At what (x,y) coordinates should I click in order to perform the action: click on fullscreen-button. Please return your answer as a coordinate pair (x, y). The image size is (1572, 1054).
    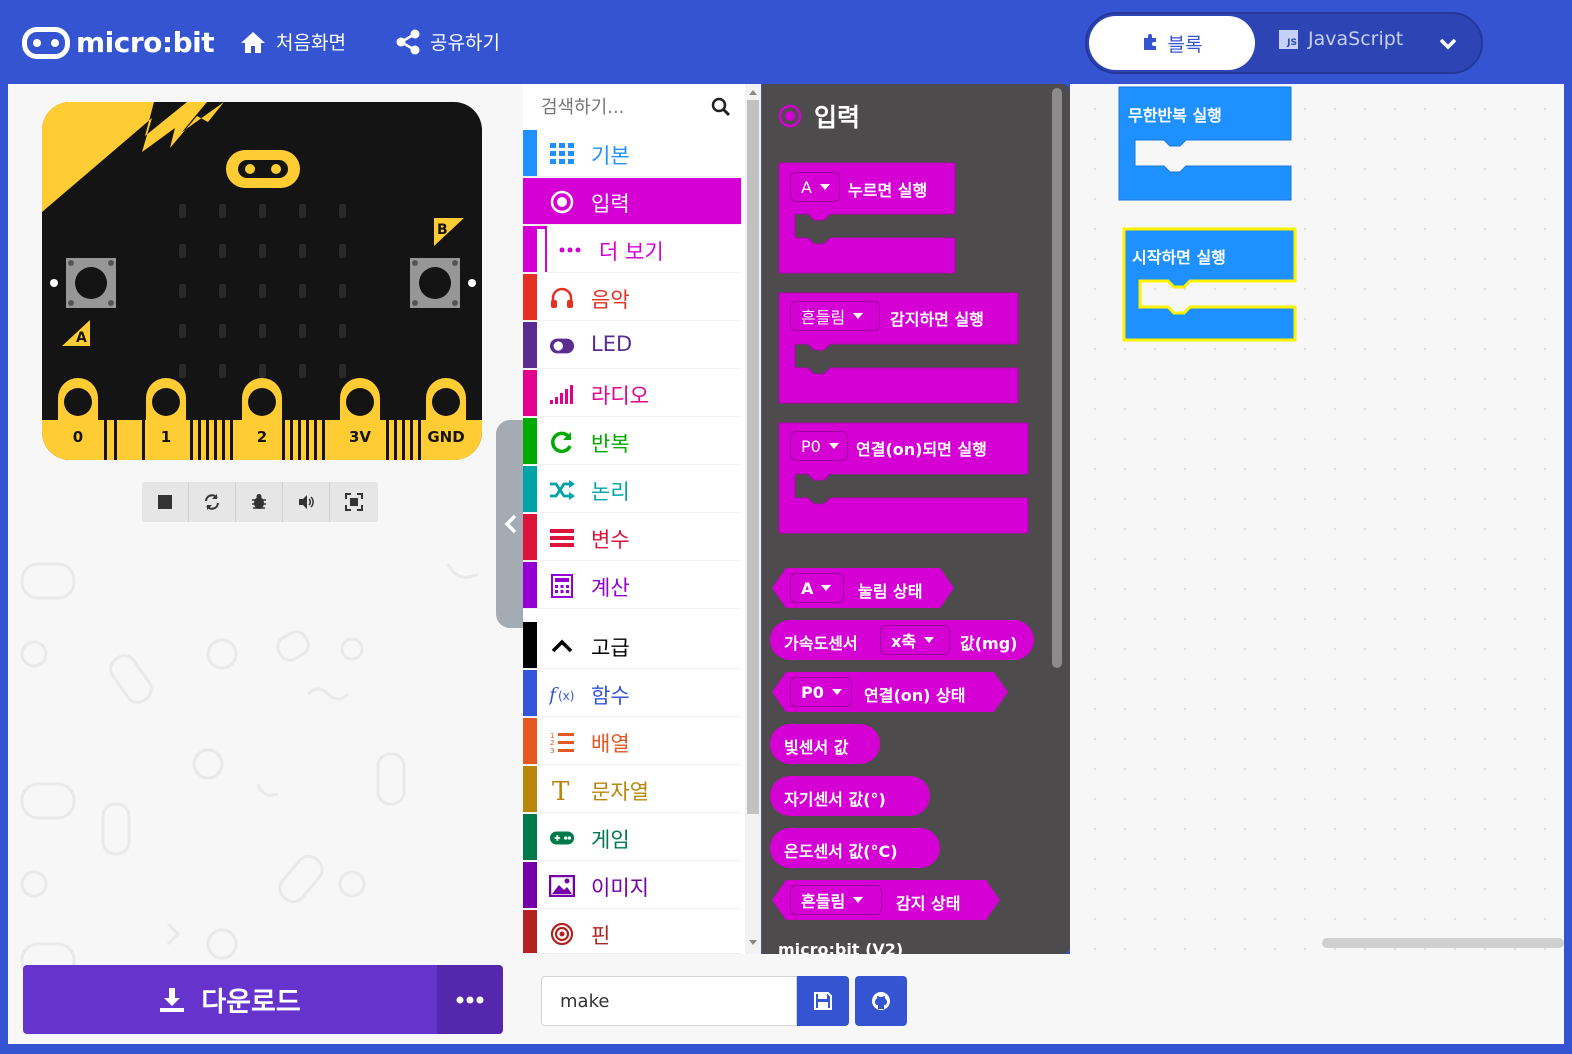
    Looking at the image, I should click on (353, 502).